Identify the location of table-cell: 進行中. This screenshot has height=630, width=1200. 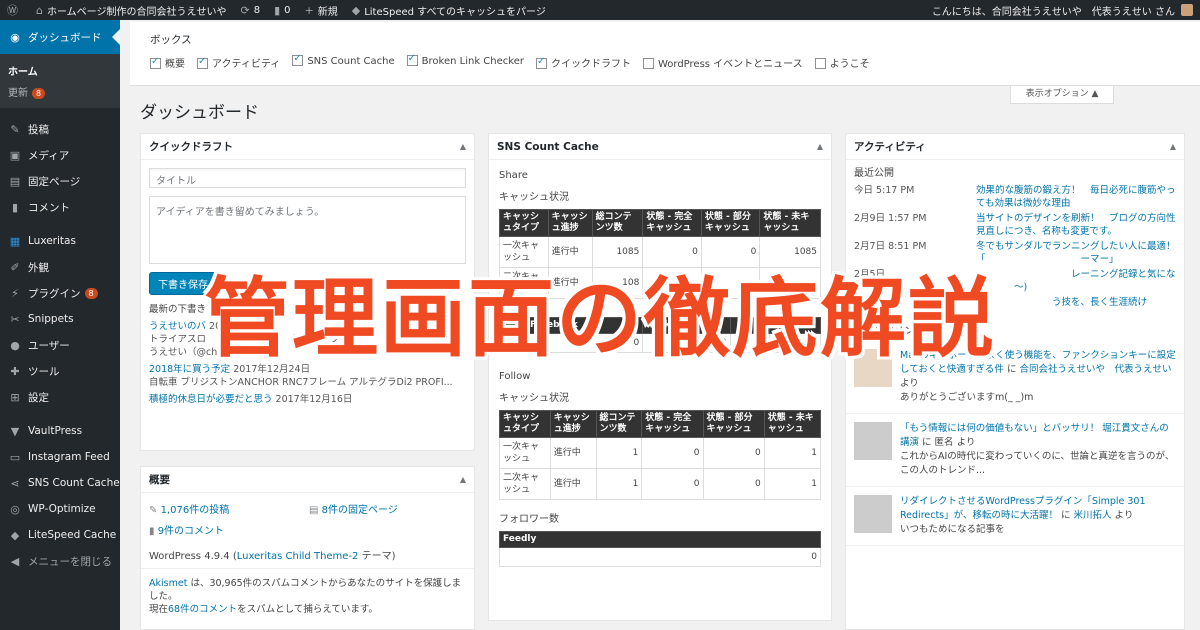
(573, 453).